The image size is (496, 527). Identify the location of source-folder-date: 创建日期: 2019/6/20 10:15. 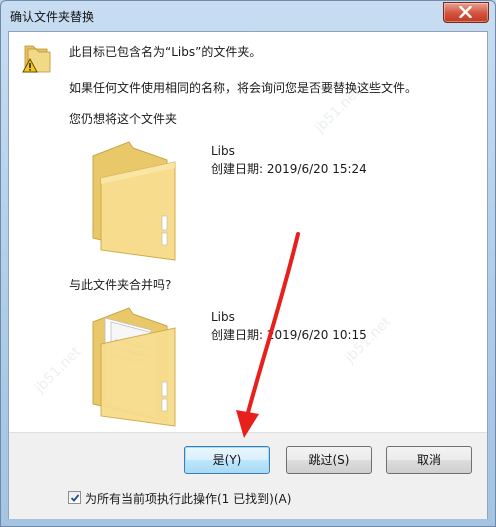
(289, 335).